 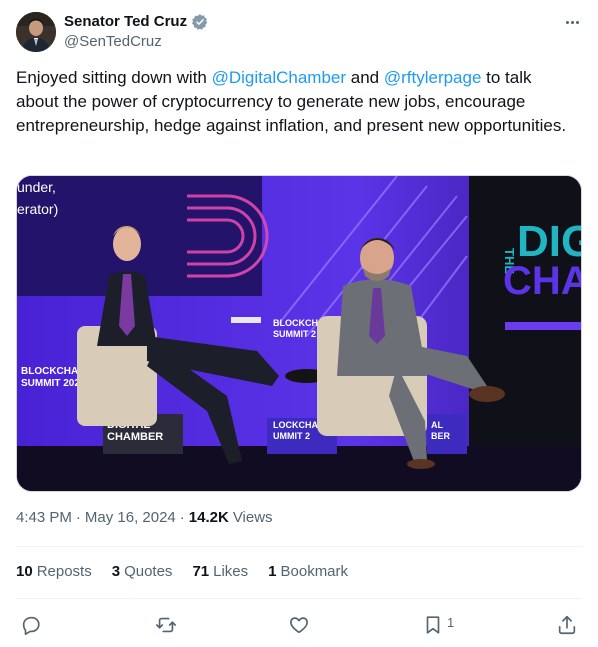 What do you see at coordinates (114, 77) in the screenshot?
I see `tweet-text-part: Enjoyed sitting down with` at bounding box center [114, 77].